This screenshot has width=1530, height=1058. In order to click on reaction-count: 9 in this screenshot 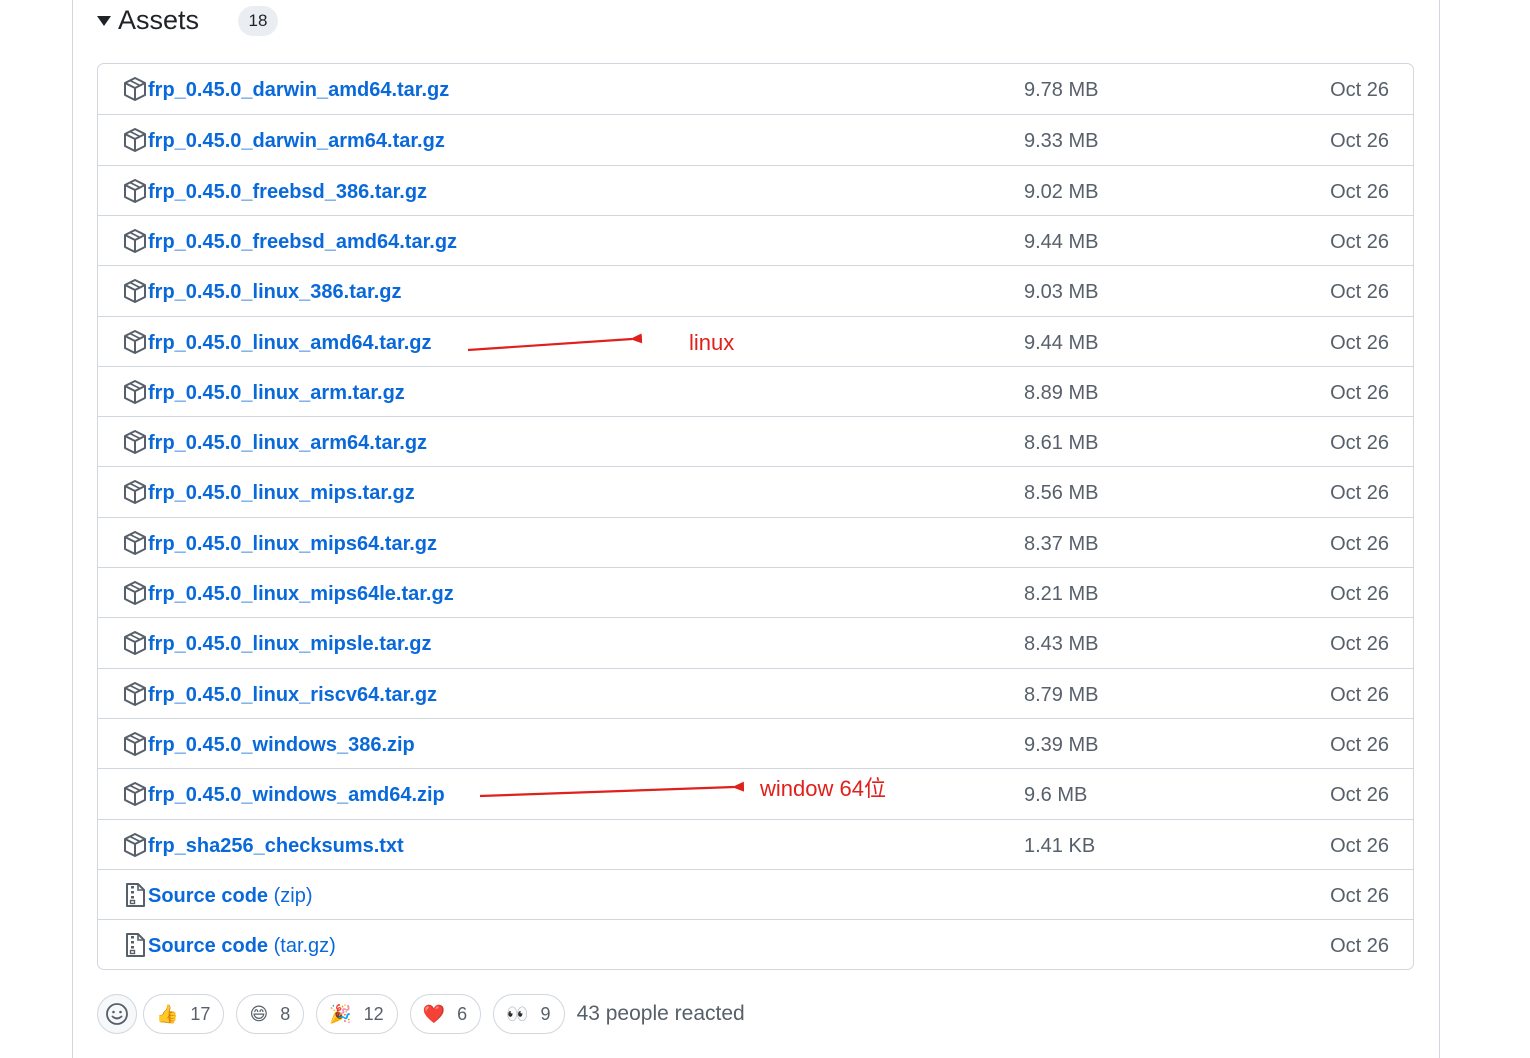, I will do `click(545, 1013)`.